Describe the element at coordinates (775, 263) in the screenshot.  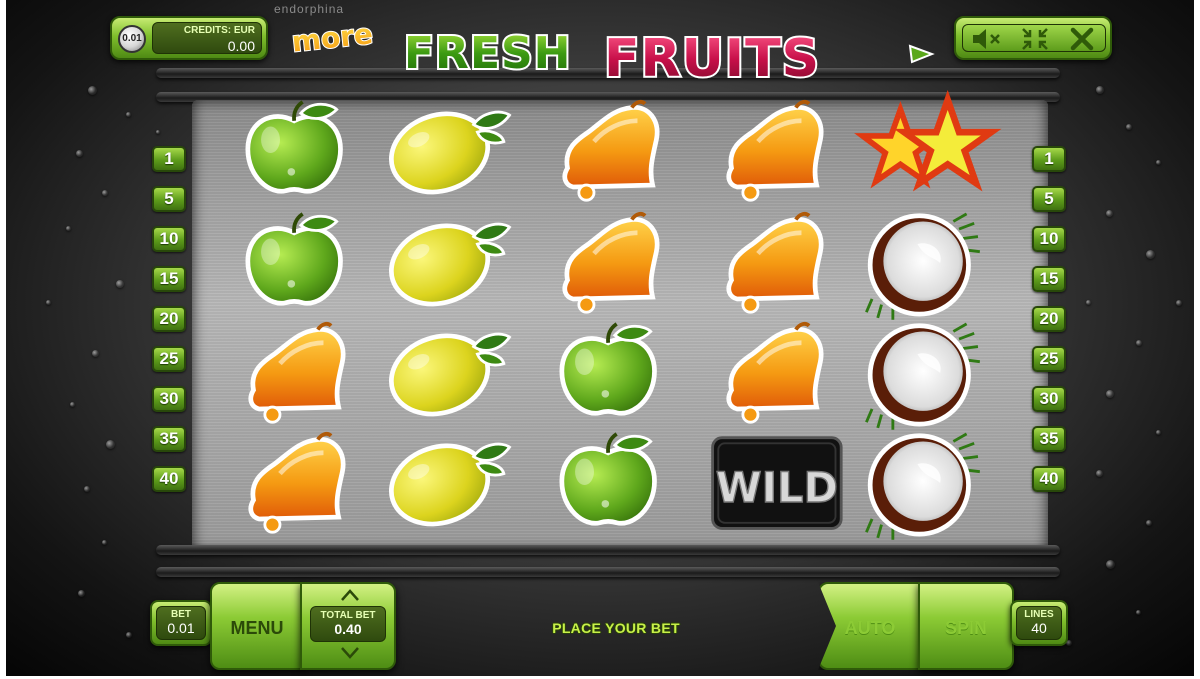
I see `reel-4-row-2-bell-symbol` at that location.